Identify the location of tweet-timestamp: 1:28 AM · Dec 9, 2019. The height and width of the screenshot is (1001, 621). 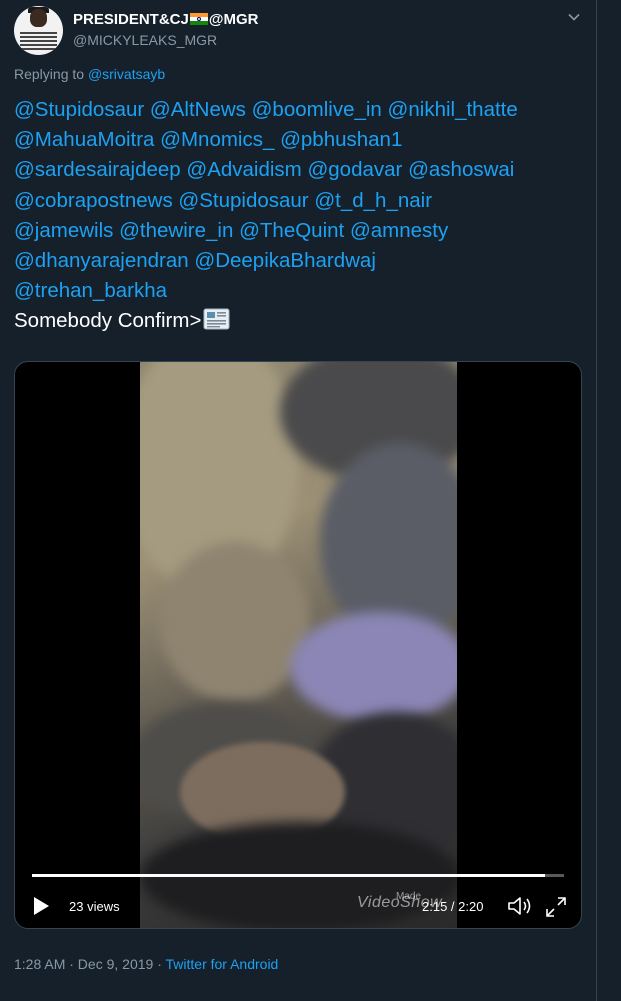
(83, 964).